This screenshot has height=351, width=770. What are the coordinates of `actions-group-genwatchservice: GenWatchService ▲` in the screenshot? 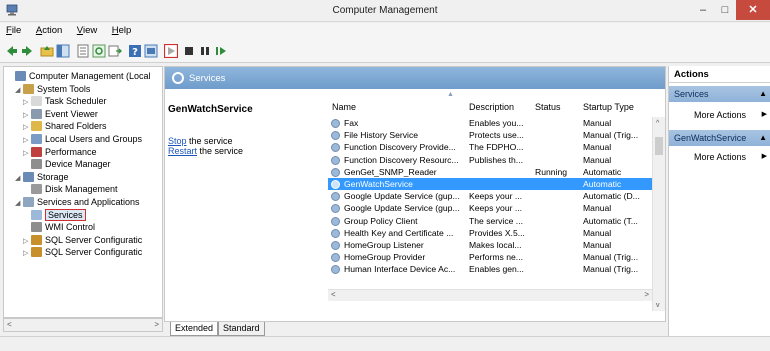 It's located at (719, 138).